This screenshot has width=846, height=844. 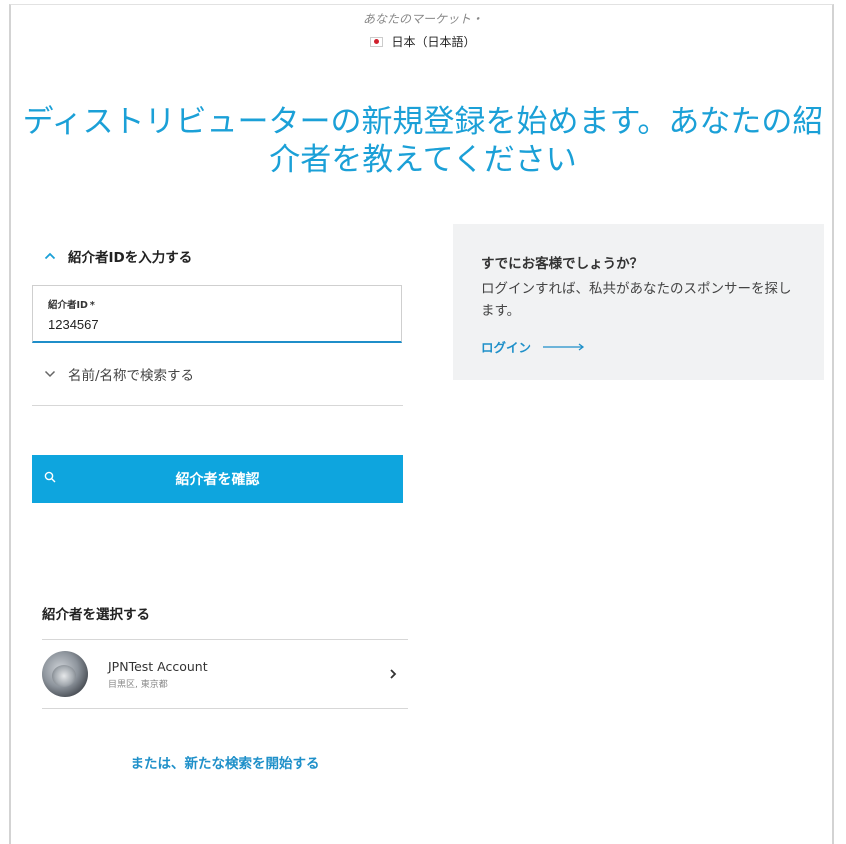 I want to click on market-selector: 日本（日本語）, so click(x=423, y=41).